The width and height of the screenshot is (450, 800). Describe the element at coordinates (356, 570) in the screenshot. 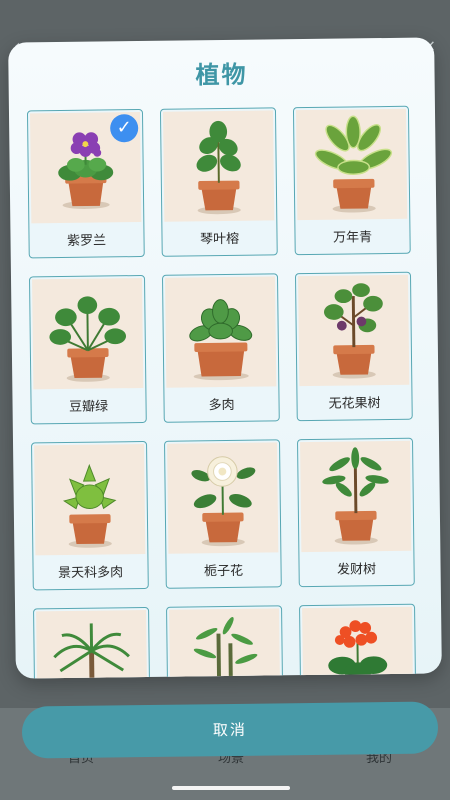

I see `plant-label: 发财树` at that location.